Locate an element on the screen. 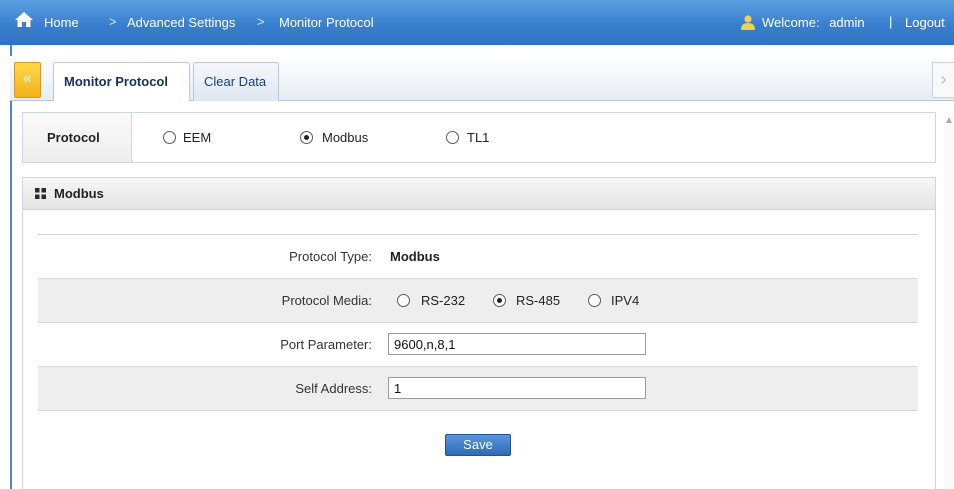 The height and width of the screenshot is (489, 954). breadcrumb-advanced-settings: Advanced Settings is located at coordinates (181, 22).